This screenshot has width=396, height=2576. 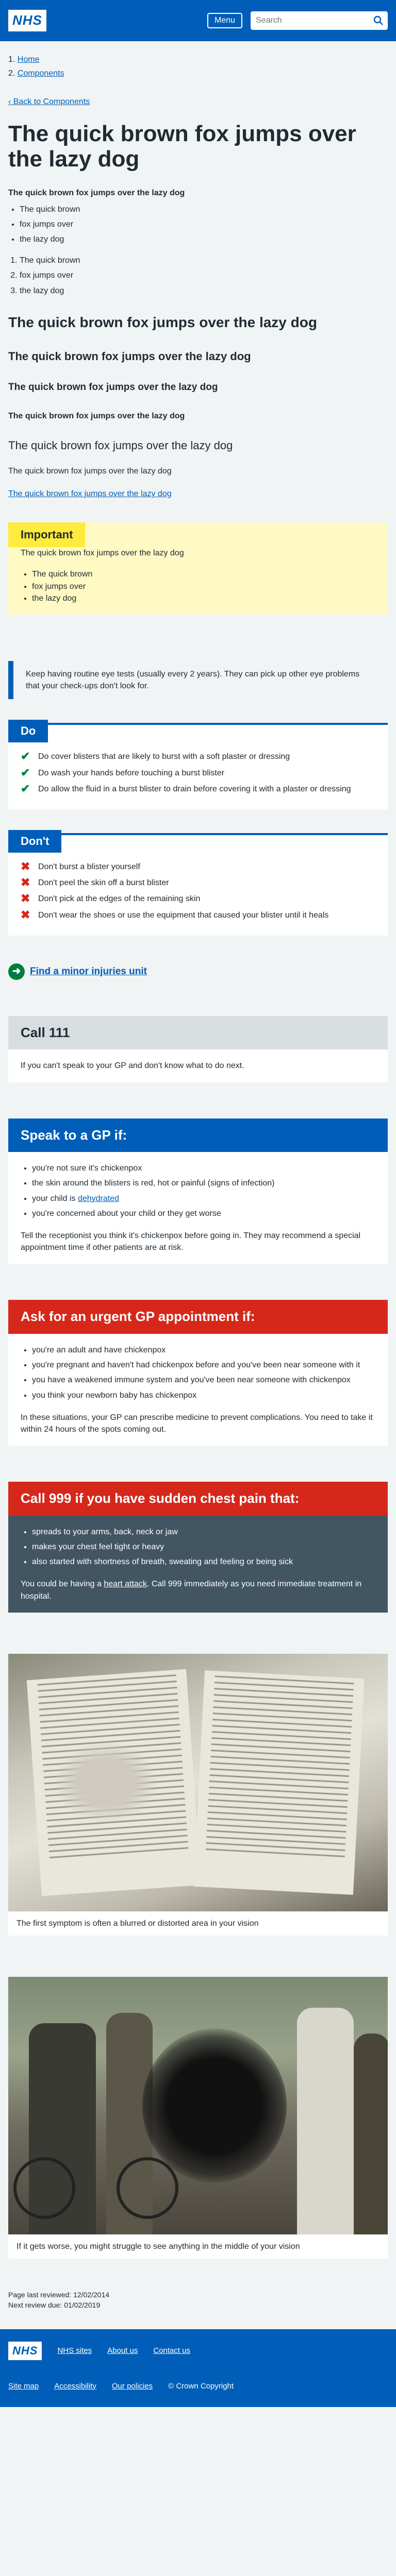 I want to click on back-link: ‹ Back to Components, so click(x=49, y=102).